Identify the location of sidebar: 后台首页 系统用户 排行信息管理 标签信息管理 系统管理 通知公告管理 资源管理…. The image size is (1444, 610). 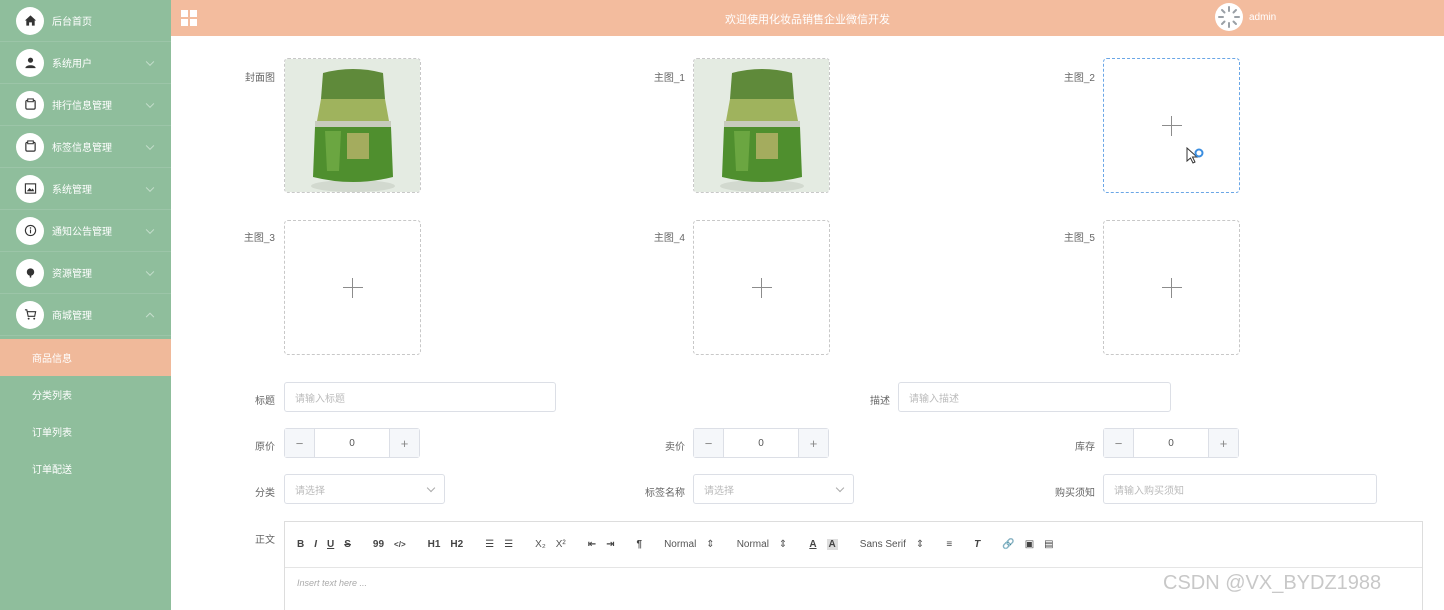
(85, 305).